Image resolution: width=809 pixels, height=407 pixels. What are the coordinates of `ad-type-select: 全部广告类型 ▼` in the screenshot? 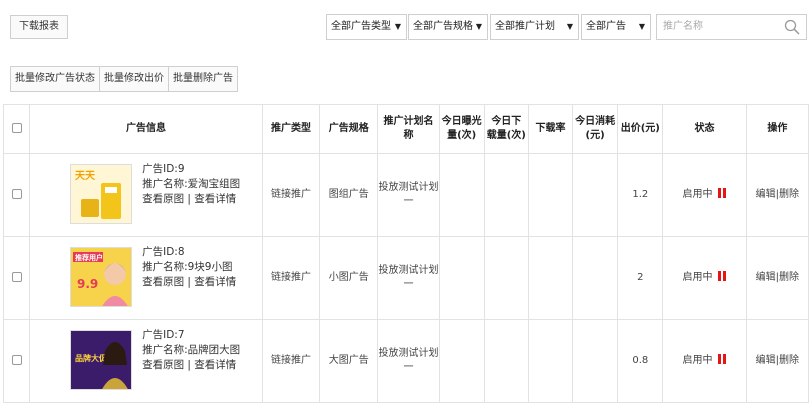 It's located at (366, 27).